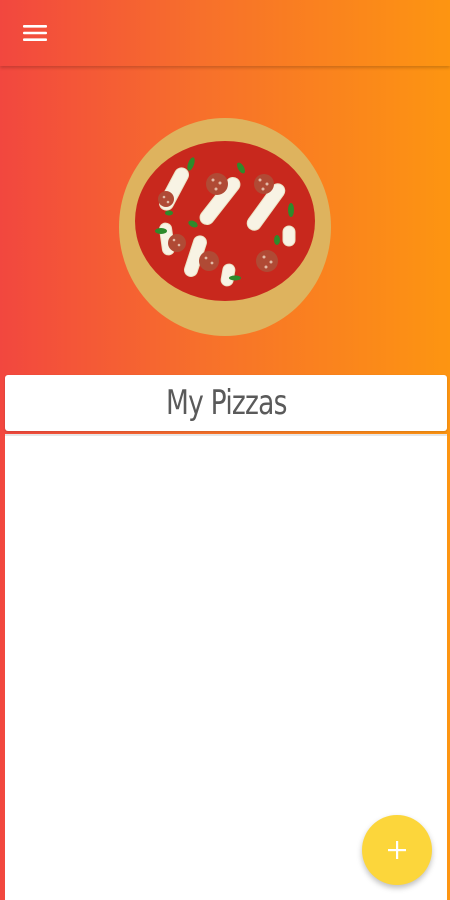 The height and width of the screenshot is (900, 450). I want to click on app-bar, so click(225, 33).